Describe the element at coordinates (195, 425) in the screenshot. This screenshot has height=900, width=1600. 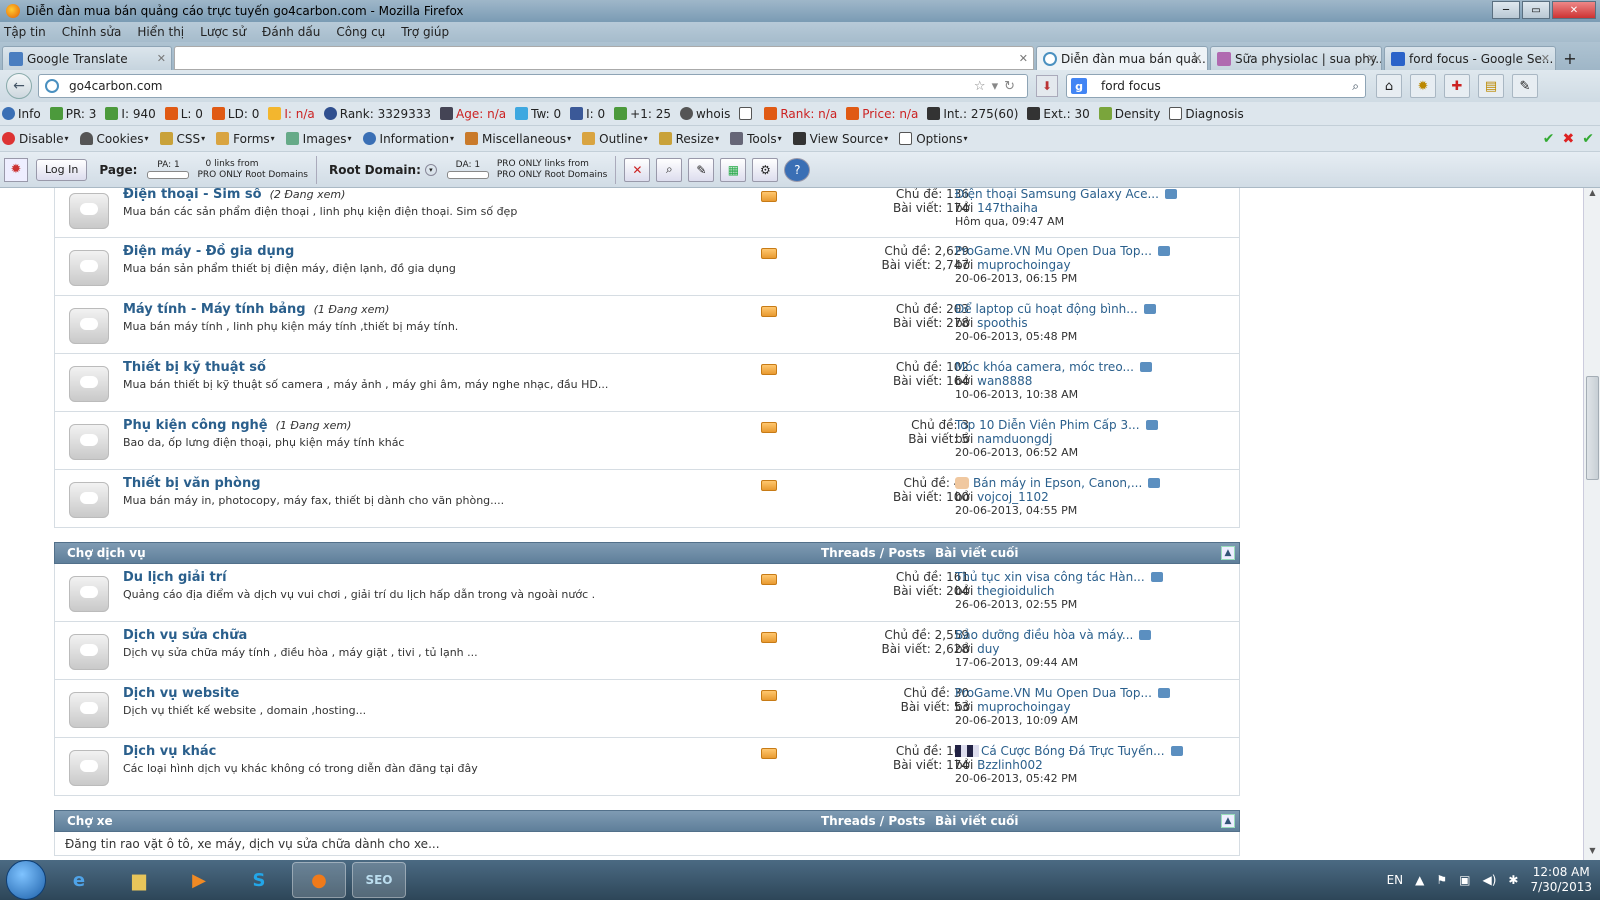
I see `forum-title-link: Phụ kiện công nghệ` at that location.